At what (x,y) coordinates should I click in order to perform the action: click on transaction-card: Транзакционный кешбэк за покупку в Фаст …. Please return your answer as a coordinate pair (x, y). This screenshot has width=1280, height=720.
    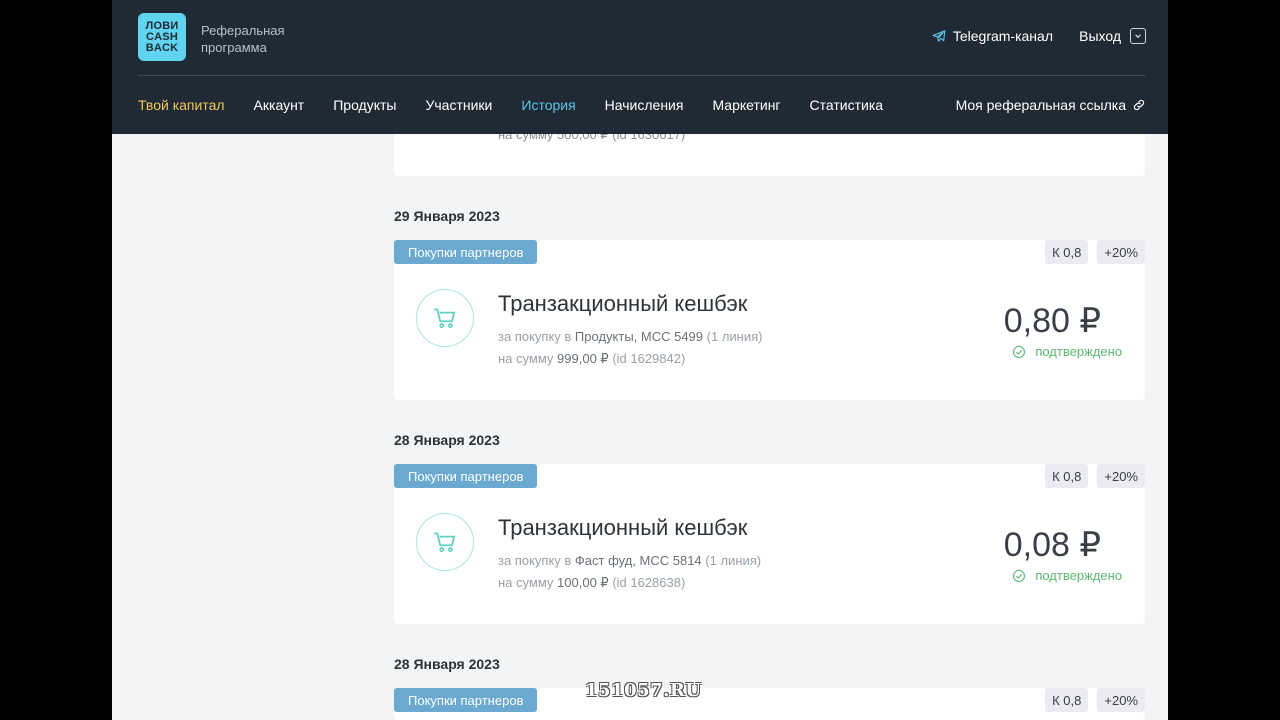
    Looking at the image, I should click on (769, 544).